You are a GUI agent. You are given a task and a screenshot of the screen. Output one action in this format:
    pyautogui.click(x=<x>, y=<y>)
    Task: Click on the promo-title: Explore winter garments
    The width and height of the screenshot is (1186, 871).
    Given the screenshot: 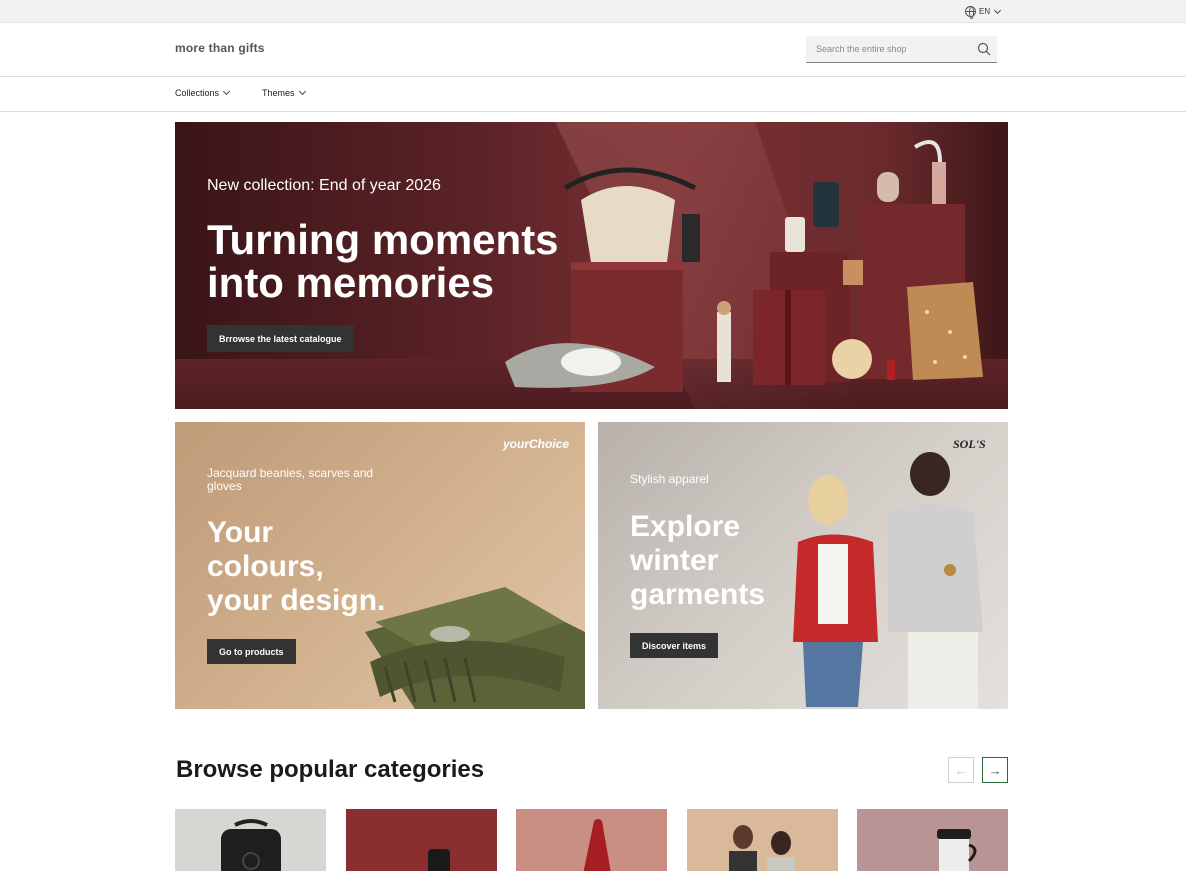 What is the action you would take?
    pyautogui.click(x=697, y=561)
    